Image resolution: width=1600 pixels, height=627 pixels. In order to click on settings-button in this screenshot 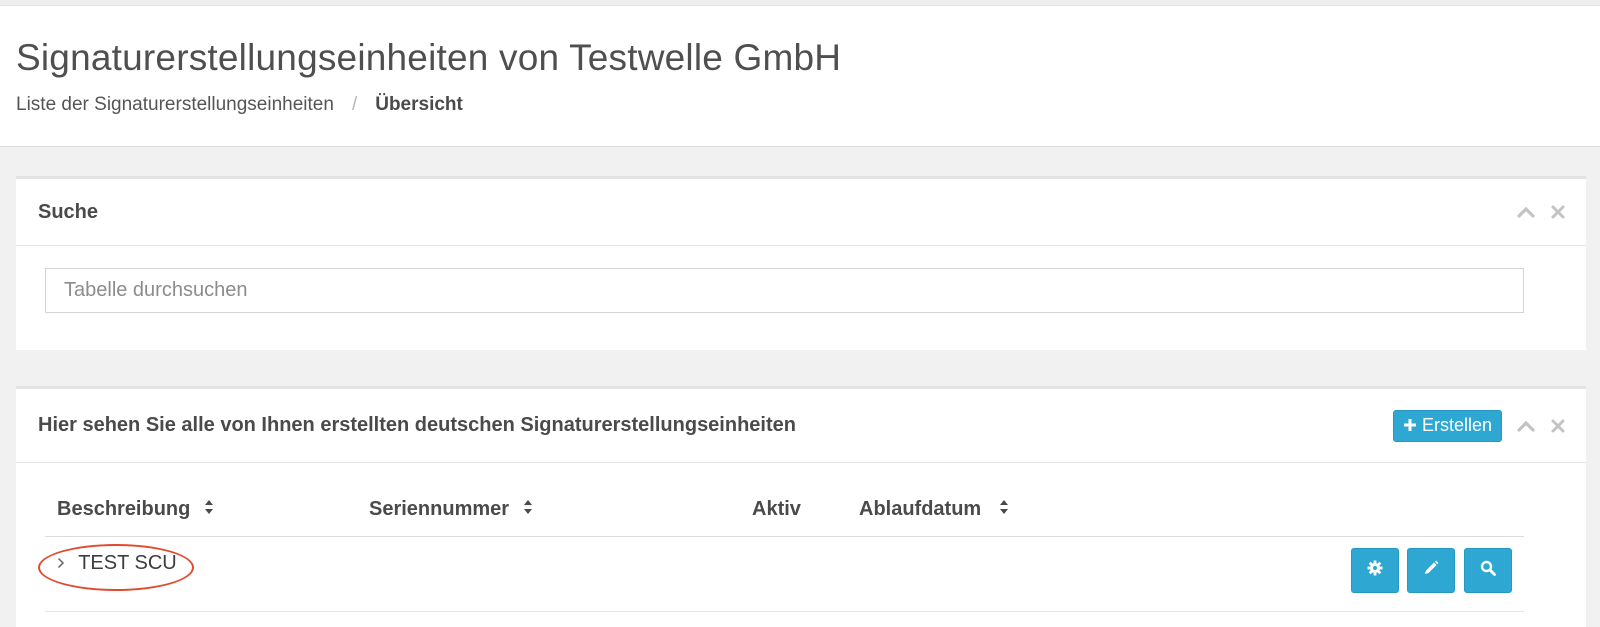, I will do `click(1374, 570)`.